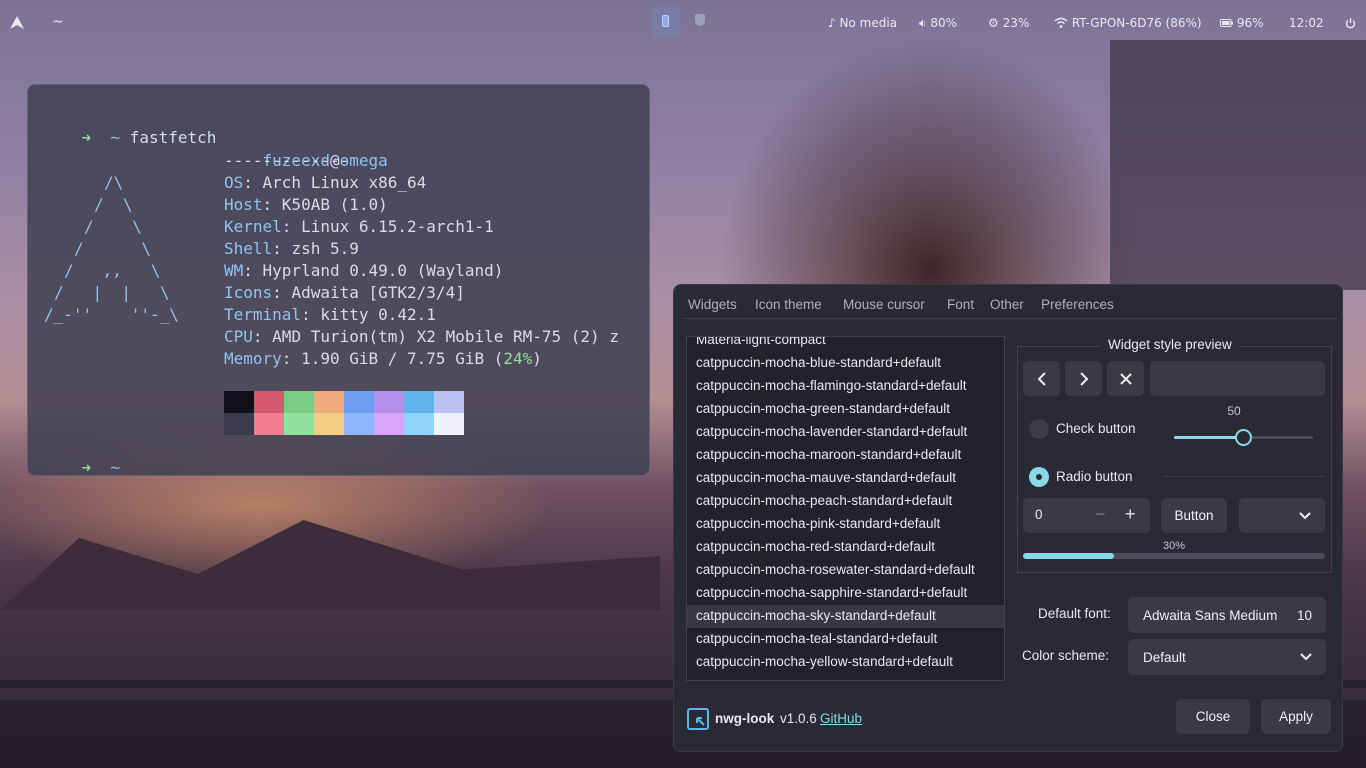 This screenshot has height=768, width=1366. What do you see at coordinates (1039, 477) in the screenshot?
I see `radio-button-indicator` at bounding box center [1039, 477].